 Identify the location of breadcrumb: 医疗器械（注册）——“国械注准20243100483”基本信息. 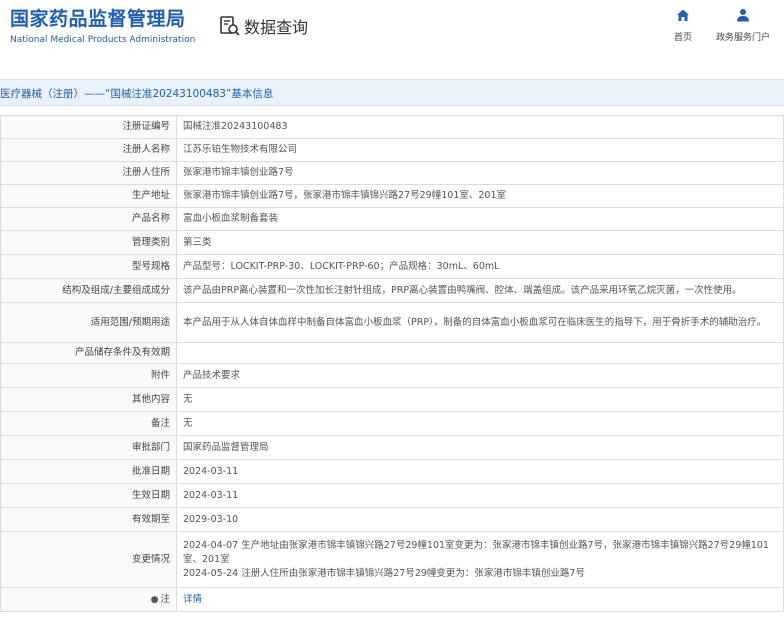
(137, 94).